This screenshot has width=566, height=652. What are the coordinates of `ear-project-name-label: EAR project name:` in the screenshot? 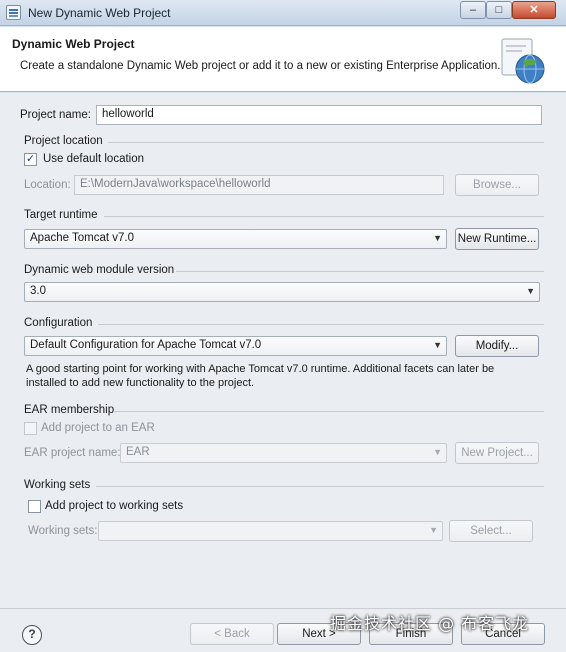 It's located at (72, 453).